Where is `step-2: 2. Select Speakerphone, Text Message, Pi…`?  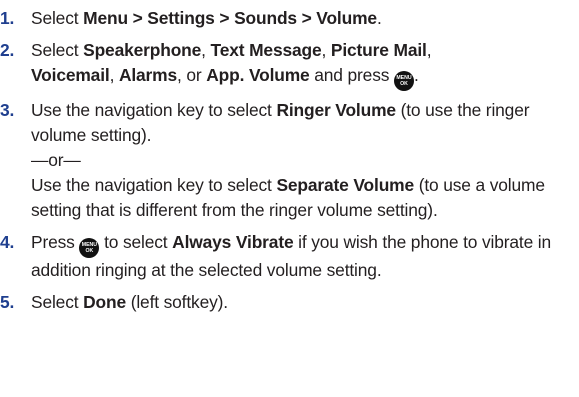 step-2: 2. Select Speakerphone, Text Message, Pi… is located at coordinates (289, 64).